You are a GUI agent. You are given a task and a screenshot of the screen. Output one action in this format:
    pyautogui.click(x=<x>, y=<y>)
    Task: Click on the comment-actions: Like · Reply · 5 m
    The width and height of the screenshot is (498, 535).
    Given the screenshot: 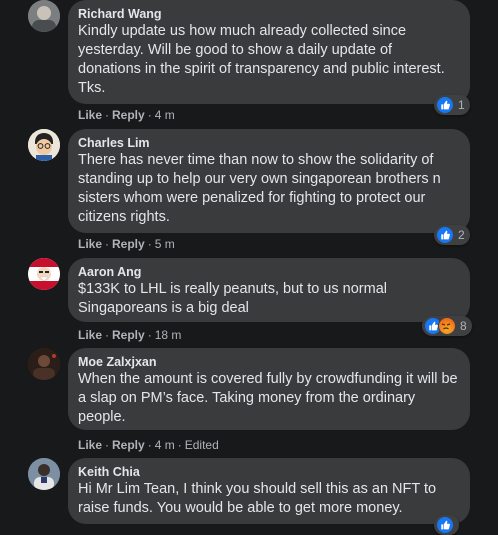 What is the action you would take?
    pyautogui.click(x=126, y=244)
    